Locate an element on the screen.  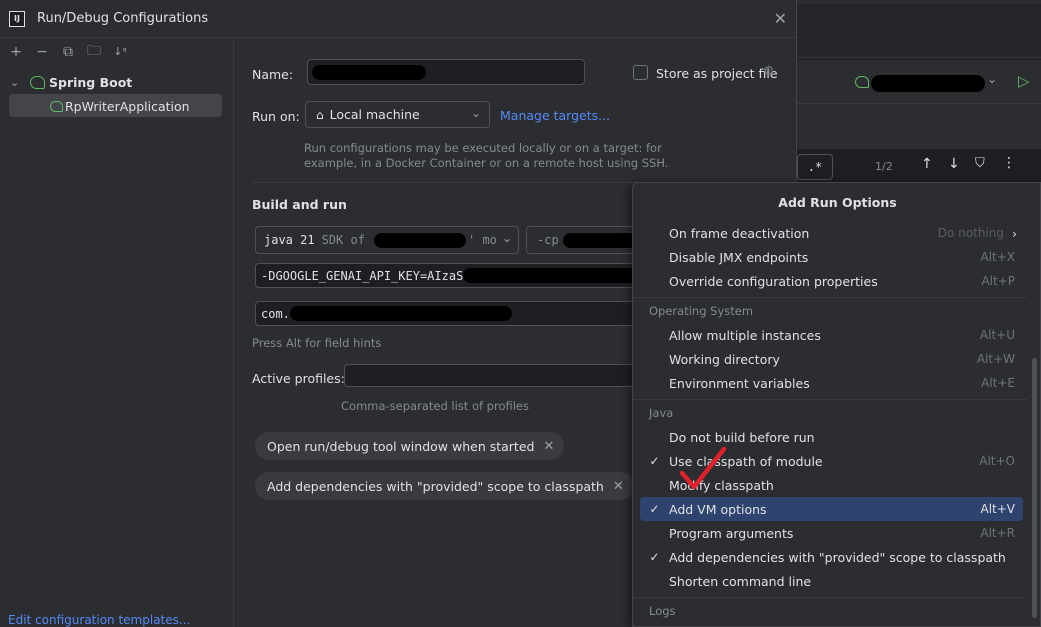
more-icon: ⋮ is located at coordinates (1009, 163).